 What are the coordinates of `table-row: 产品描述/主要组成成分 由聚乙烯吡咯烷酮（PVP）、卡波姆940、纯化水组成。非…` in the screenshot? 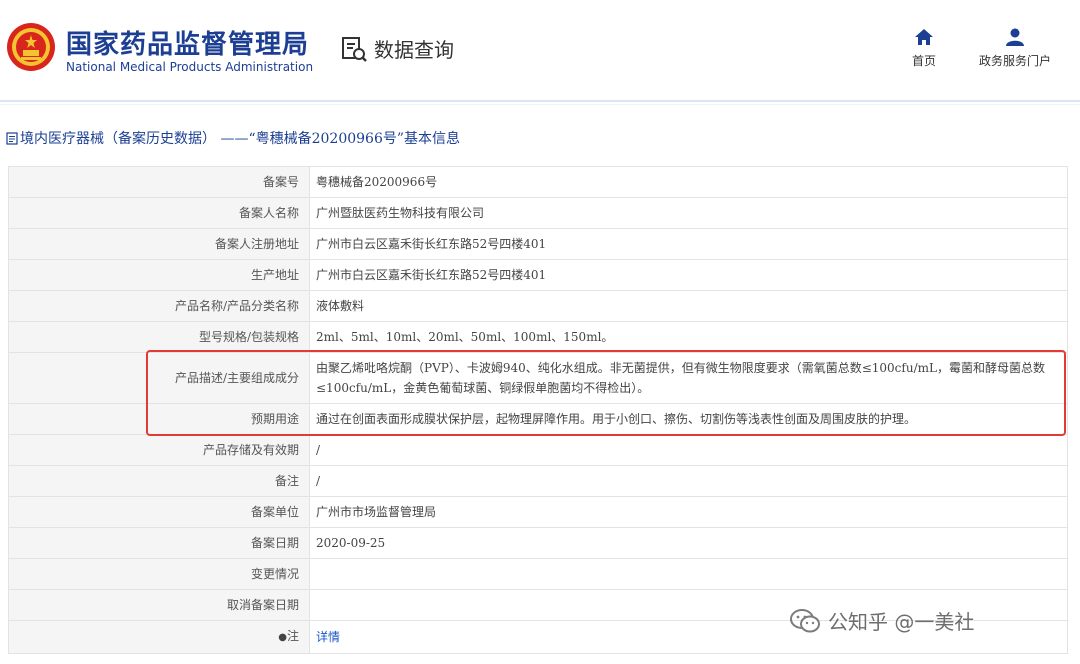 It's located at (538, 378).